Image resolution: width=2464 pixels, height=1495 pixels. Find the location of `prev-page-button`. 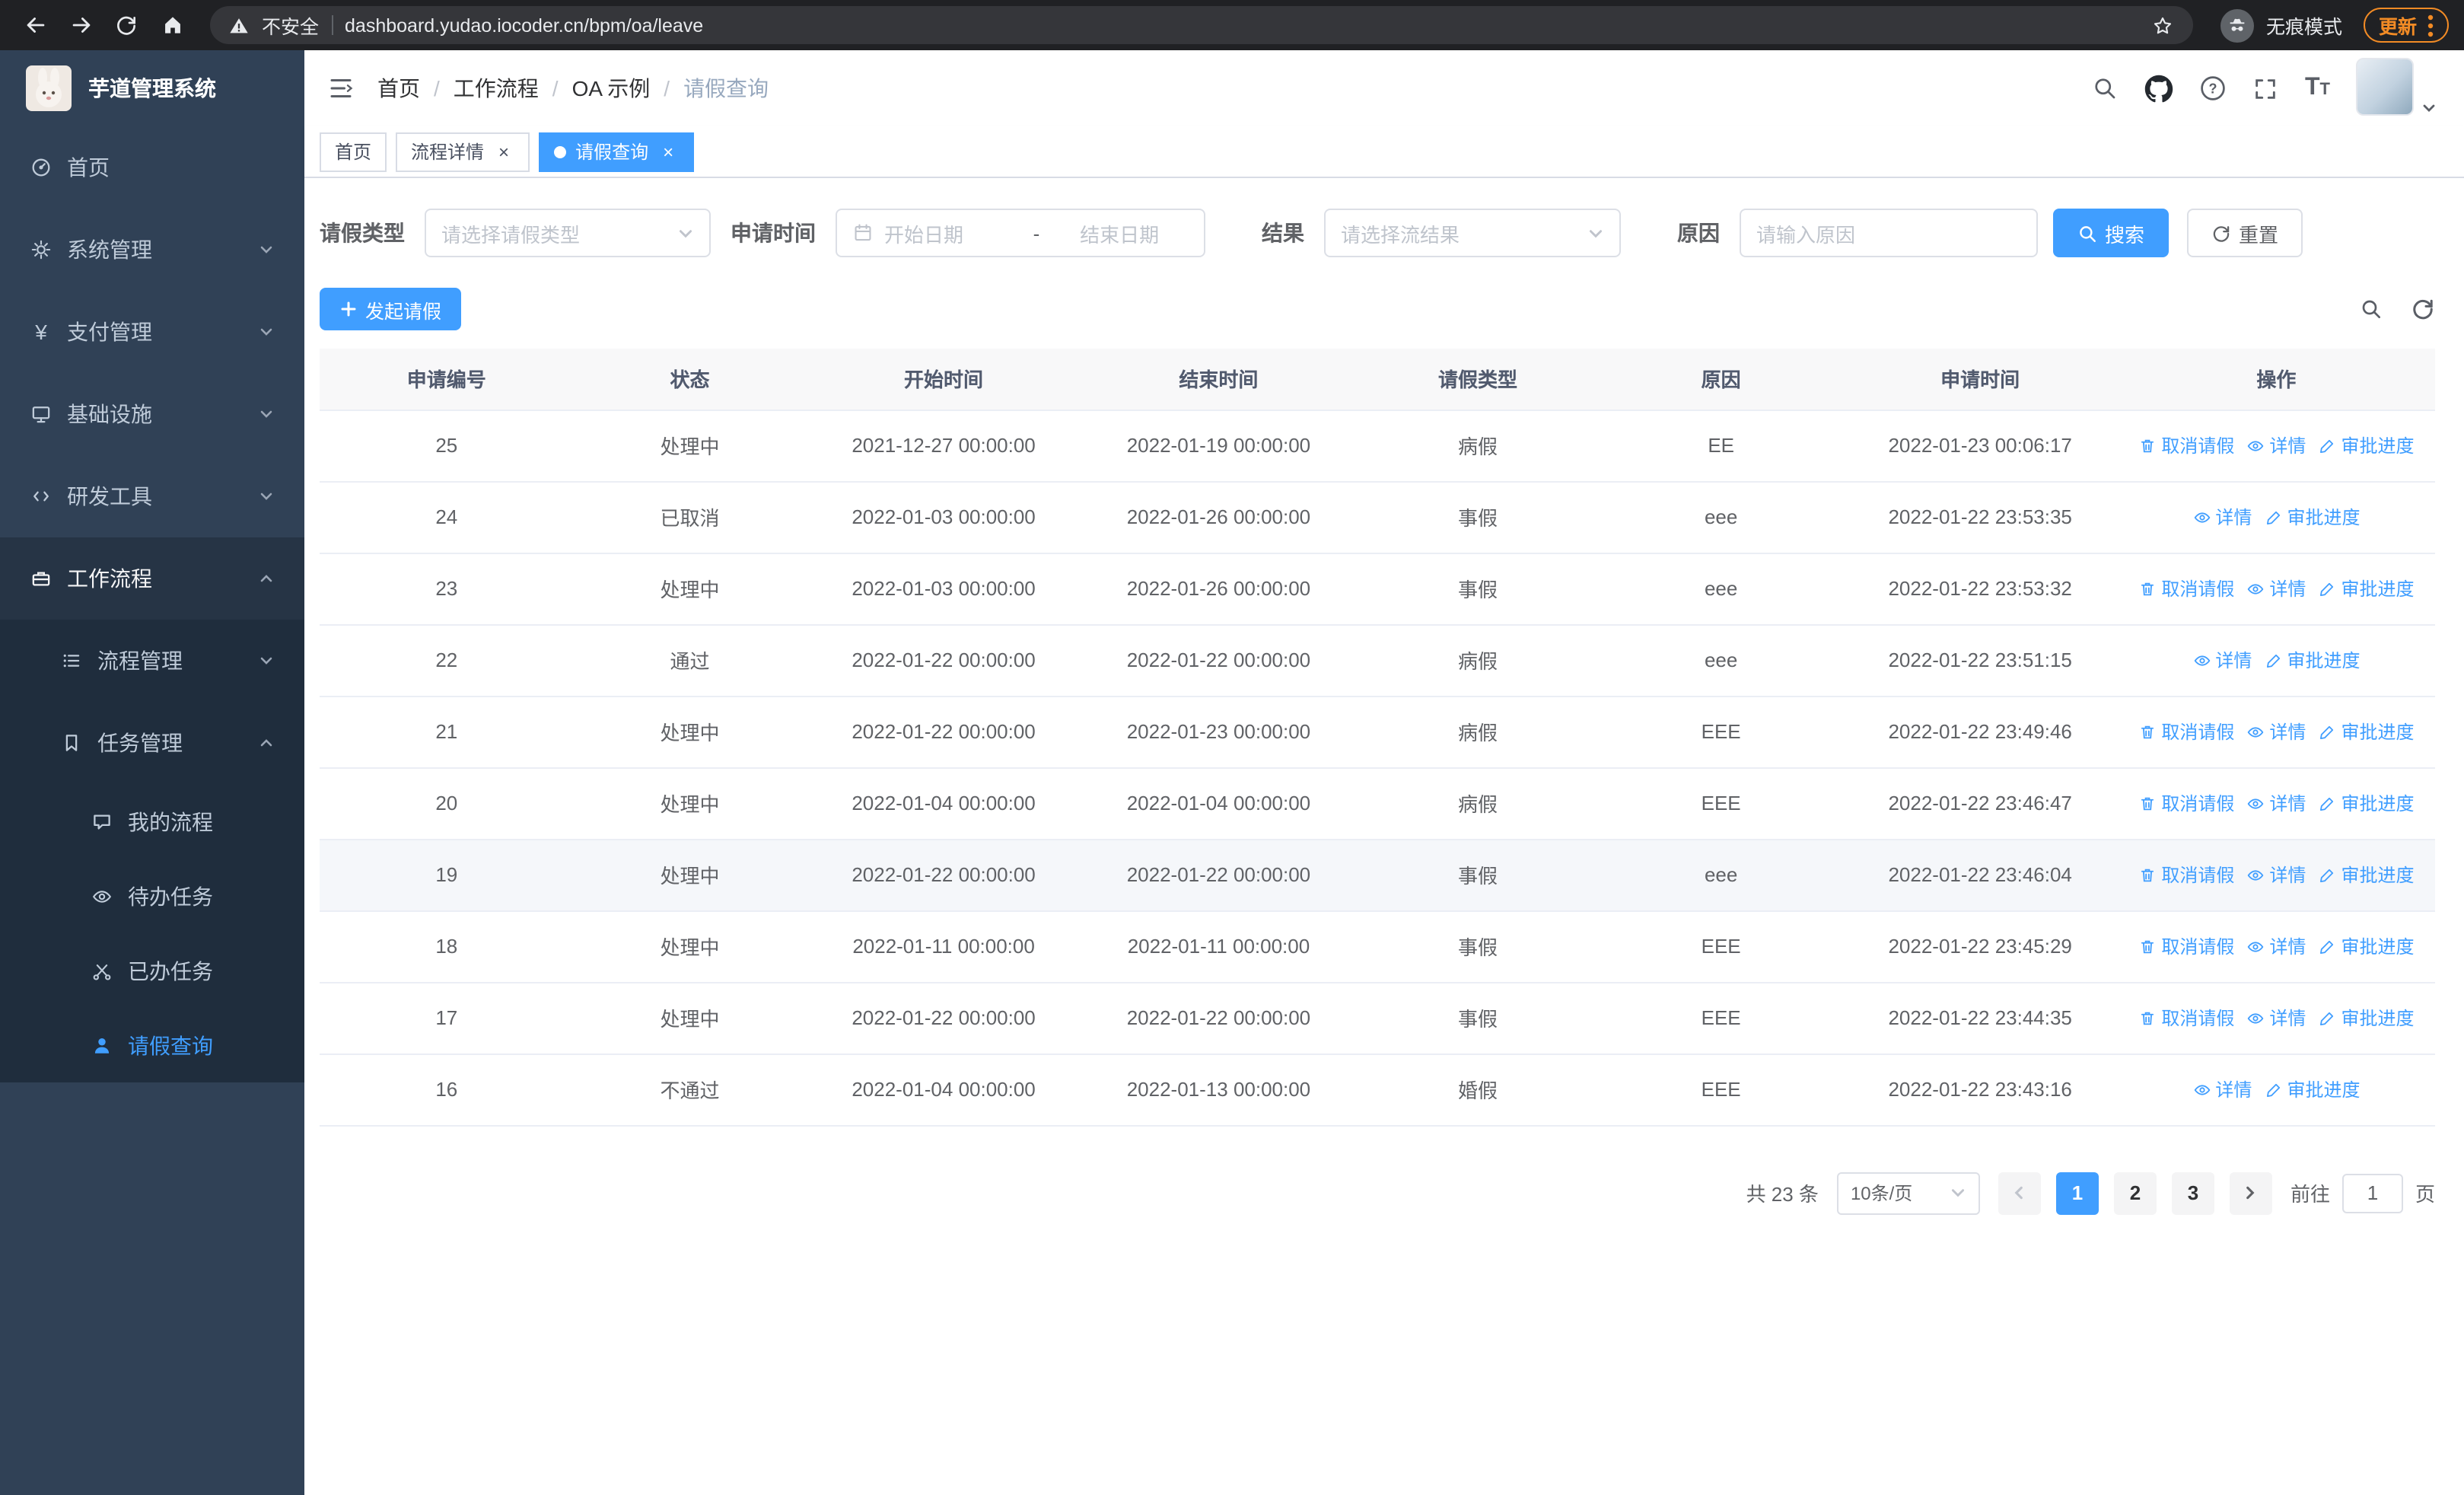

prev-page-button is located at coordinates (2019, 1192).